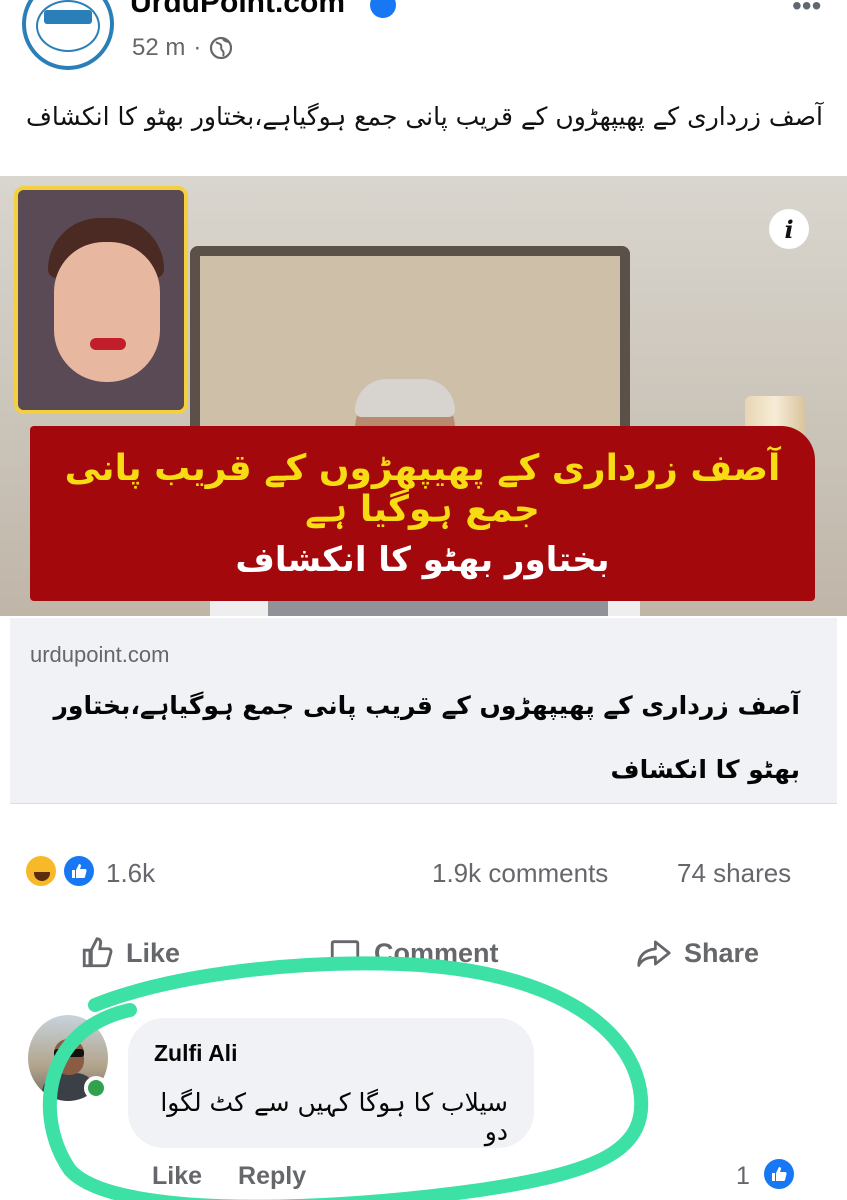  I want to click on reaction-count: 1.6k, so click(130, 873).